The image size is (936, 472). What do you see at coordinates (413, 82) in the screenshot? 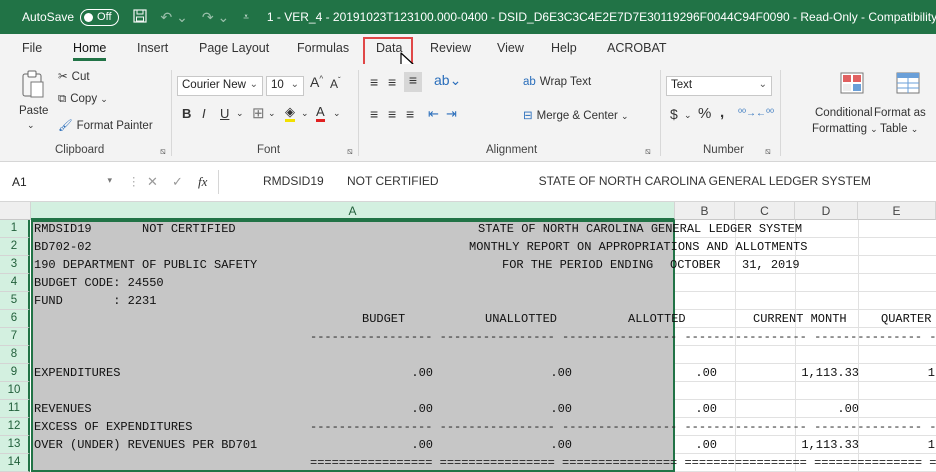
I see `align-bottom-icon: ≡` at bounding box center [413, 82].